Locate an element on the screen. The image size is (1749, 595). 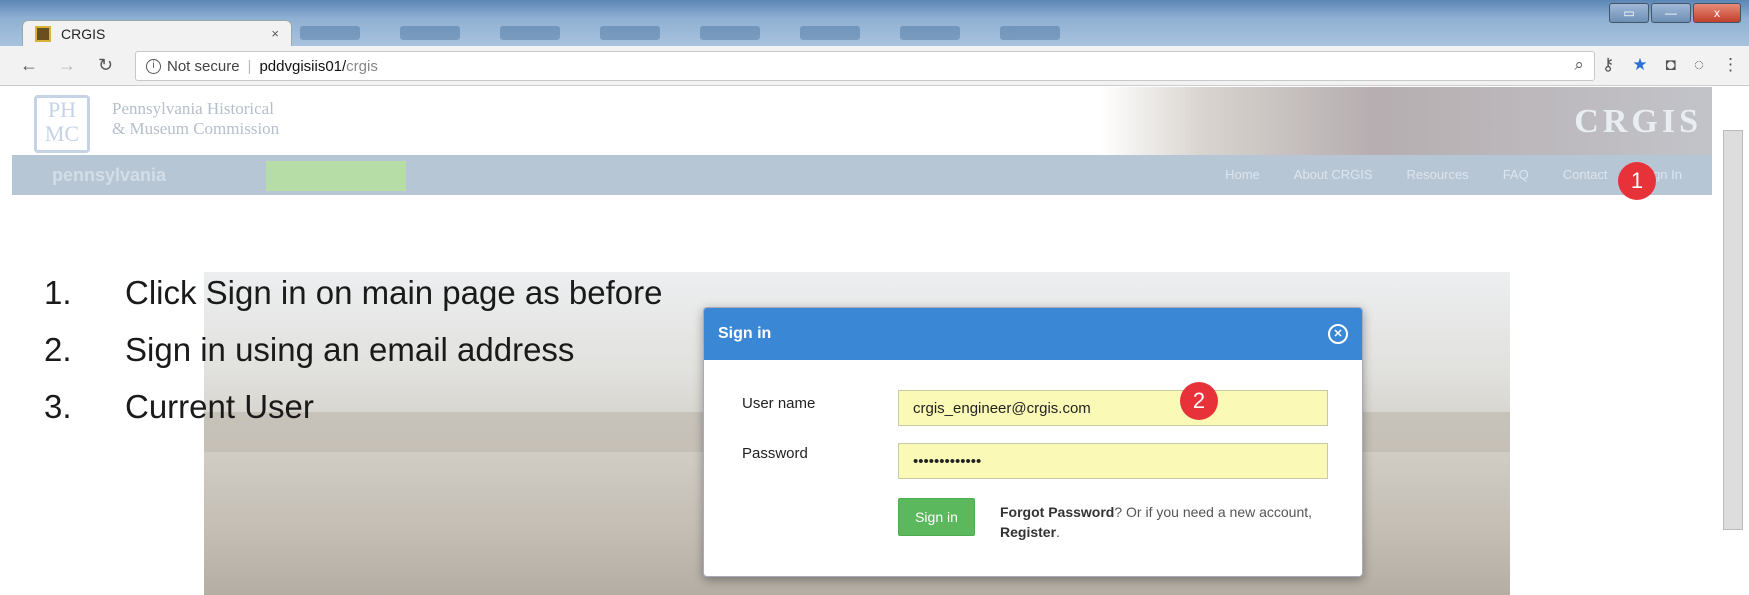
step-number: 2. is located at coordinates (58, 349).